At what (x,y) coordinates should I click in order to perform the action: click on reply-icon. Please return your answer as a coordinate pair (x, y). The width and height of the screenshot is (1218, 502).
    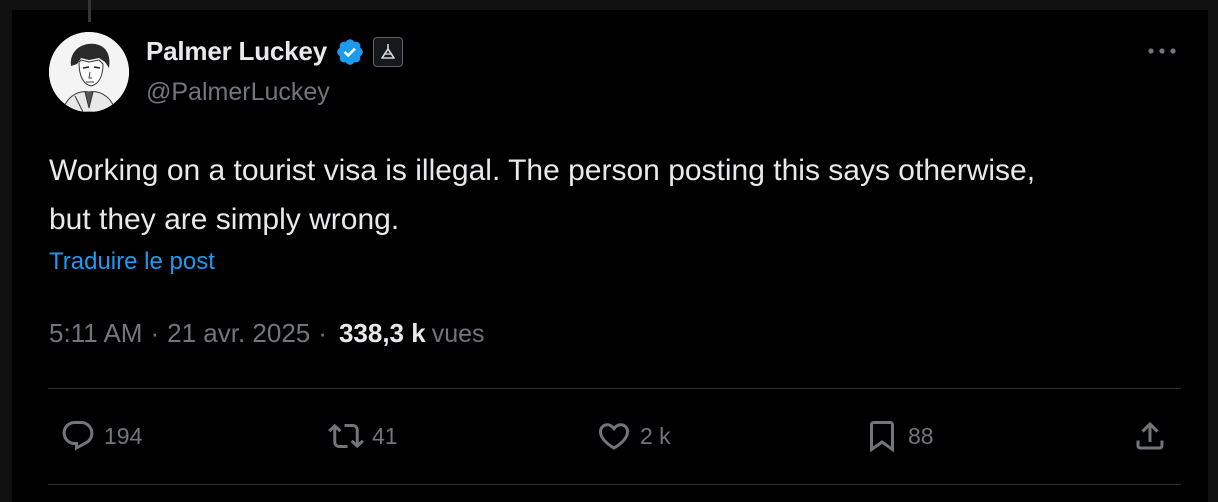
    Looking at the image, I should click on (78, 436).